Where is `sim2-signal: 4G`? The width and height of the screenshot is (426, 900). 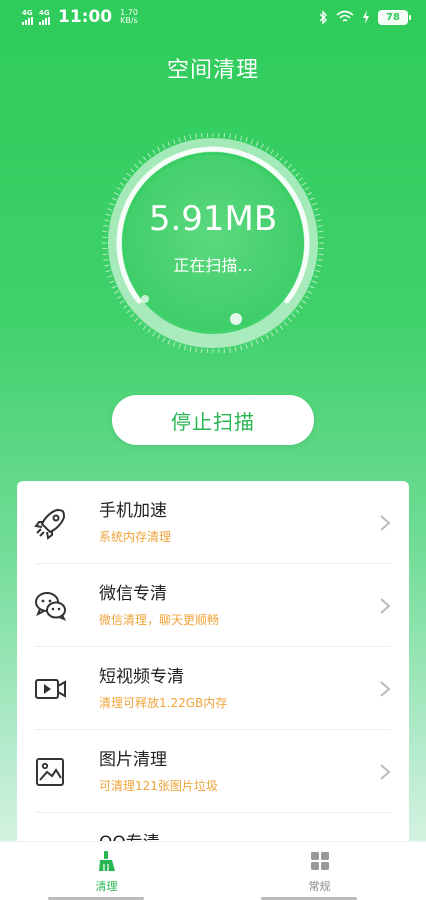
sim2-signal: 4G is located at coordinates (44, 16).